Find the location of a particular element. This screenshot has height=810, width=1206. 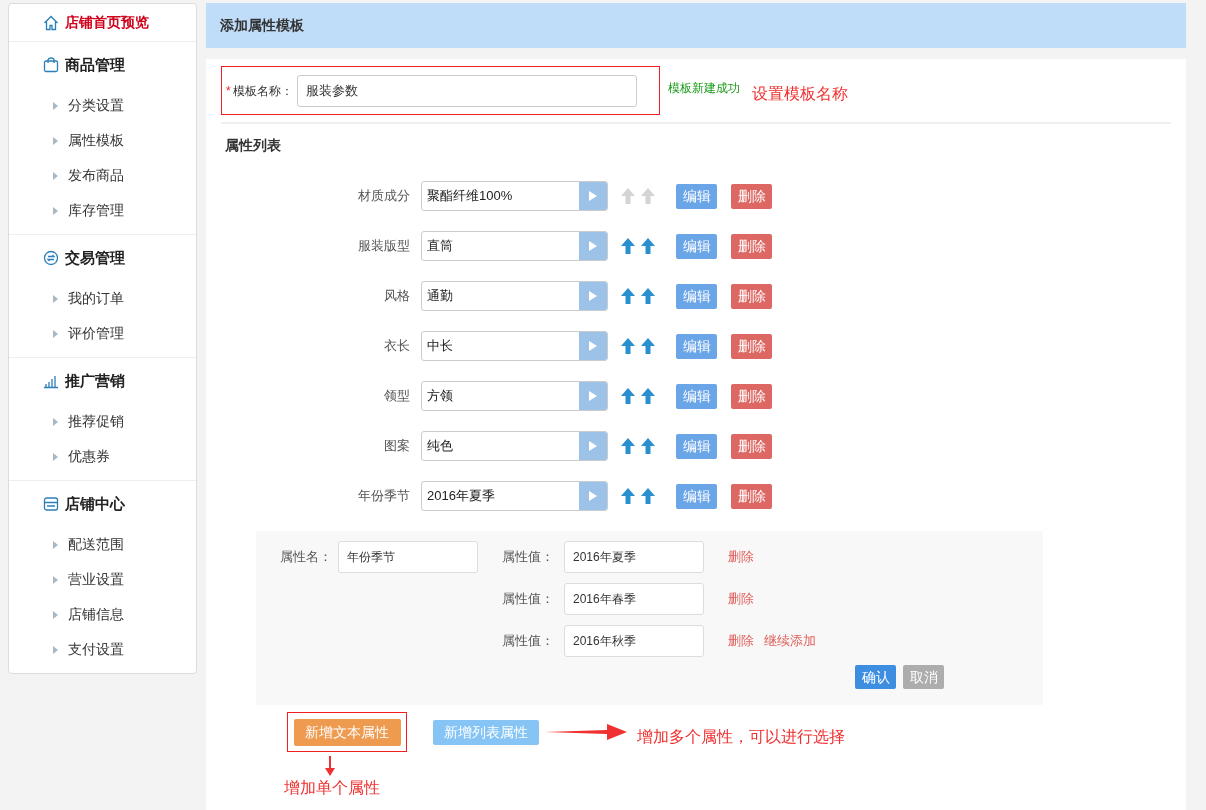

page-title: 添加属性模板 is located at coordinates (262, 25).